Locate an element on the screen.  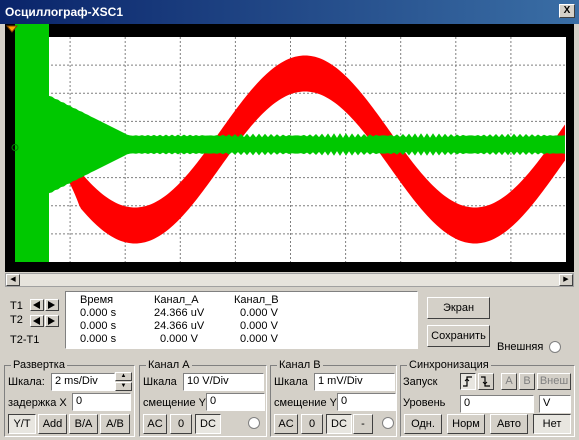
screen-button: Экран is located at coordinates (458, 308).